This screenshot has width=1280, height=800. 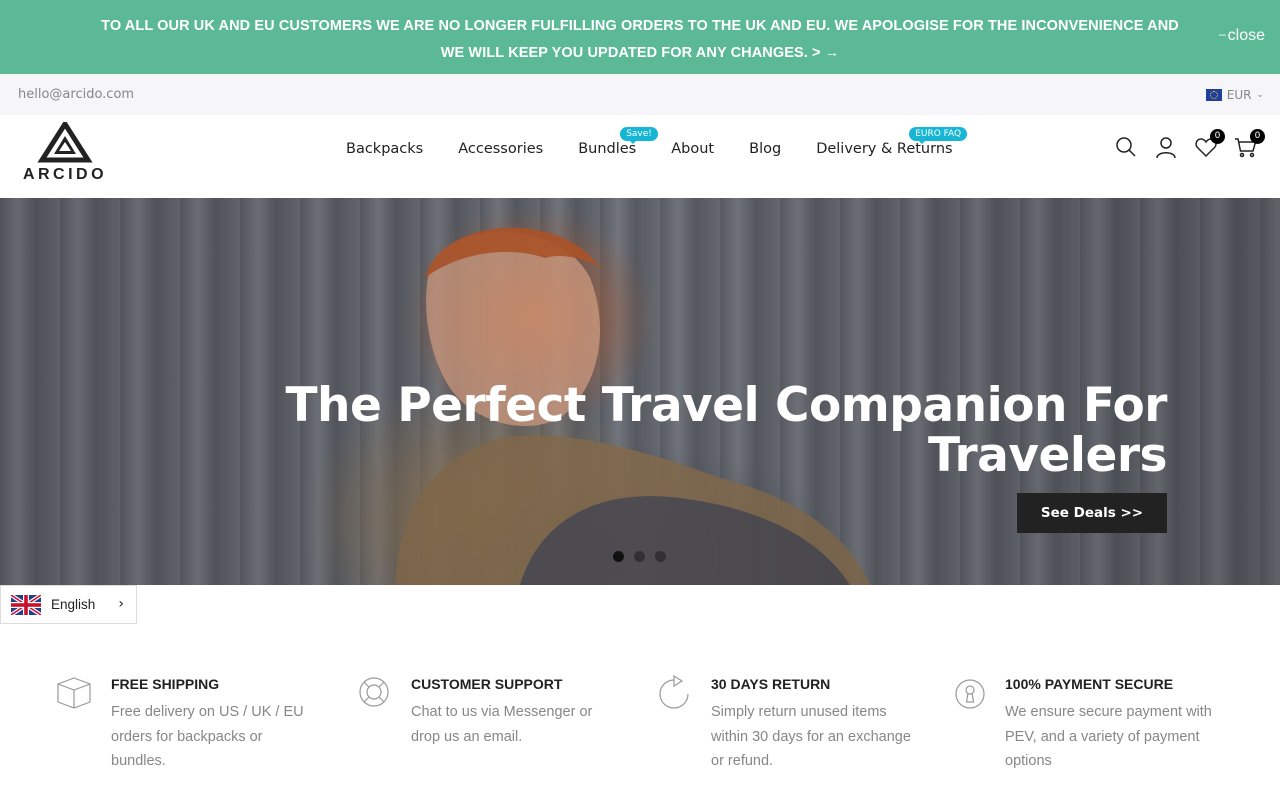 I want to click on nav-item-label: Accessories, so click(x=501, y=149).